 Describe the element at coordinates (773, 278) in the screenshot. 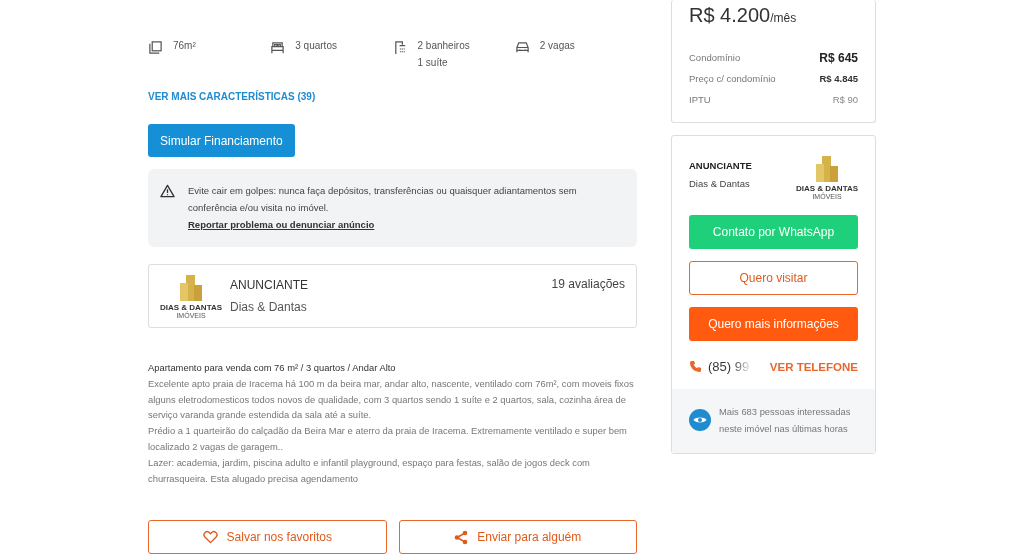

I see `visit-button: Quero visitar` at that location.